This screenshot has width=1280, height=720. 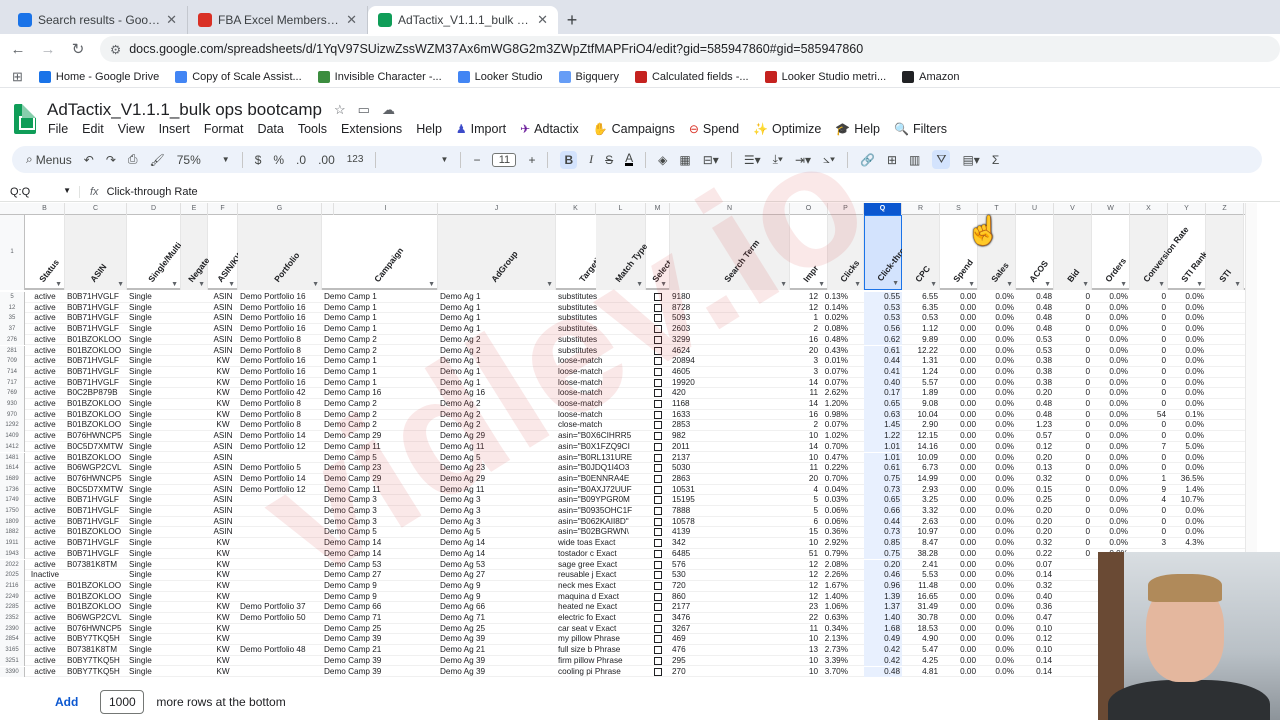 I want to click on cell-portfolio, so click(x=280, y=575).